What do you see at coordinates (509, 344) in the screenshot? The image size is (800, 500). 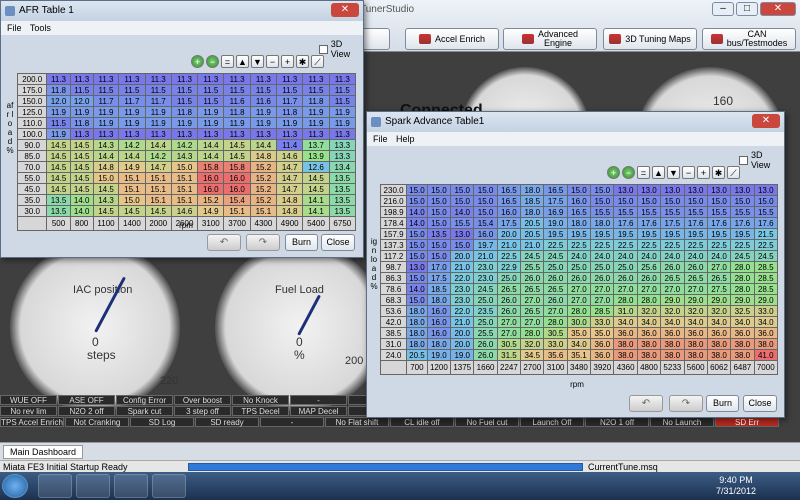 I see `table-cell: 30.5` at bounding box center [509, 344].